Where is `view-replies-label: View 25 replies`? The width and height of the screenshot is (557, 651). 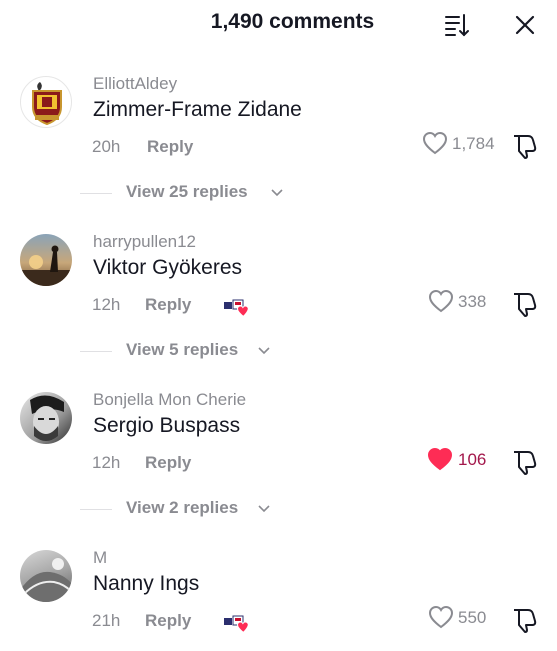
view-replies-label: View 25 replies is located at coordinates (187, 191).